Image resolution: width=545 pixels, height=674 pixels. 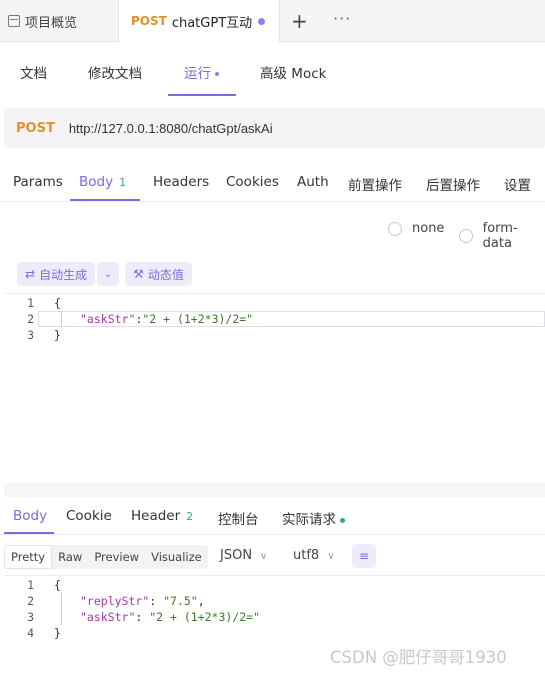 I want to click on add-tab-button: +, so click(x=299, y=21).